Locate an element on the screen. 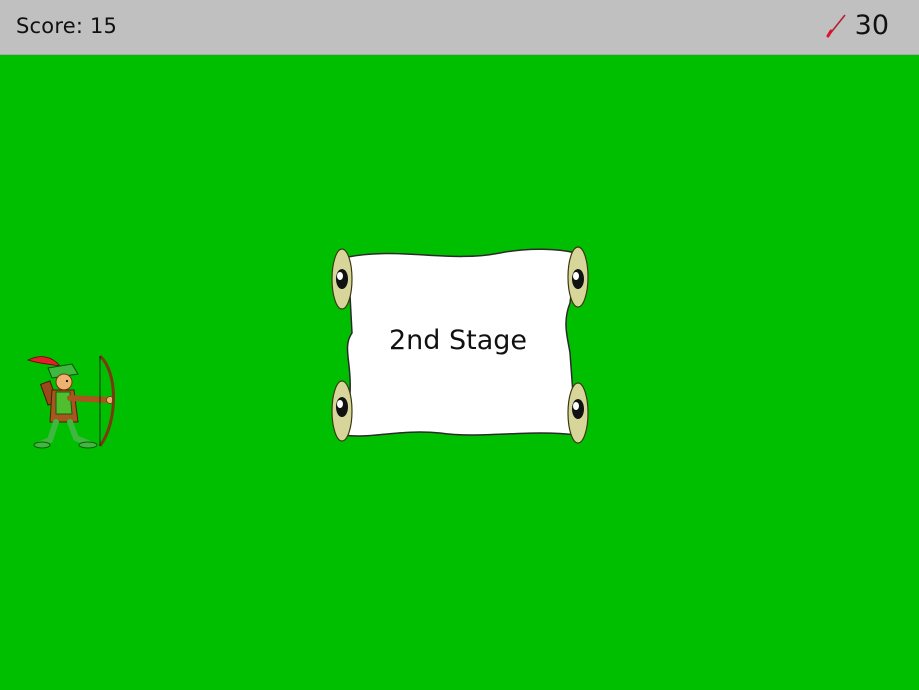 This screenshot has height=690, width=919. scroll-roll-left-top is located at coordinates (342, 279).